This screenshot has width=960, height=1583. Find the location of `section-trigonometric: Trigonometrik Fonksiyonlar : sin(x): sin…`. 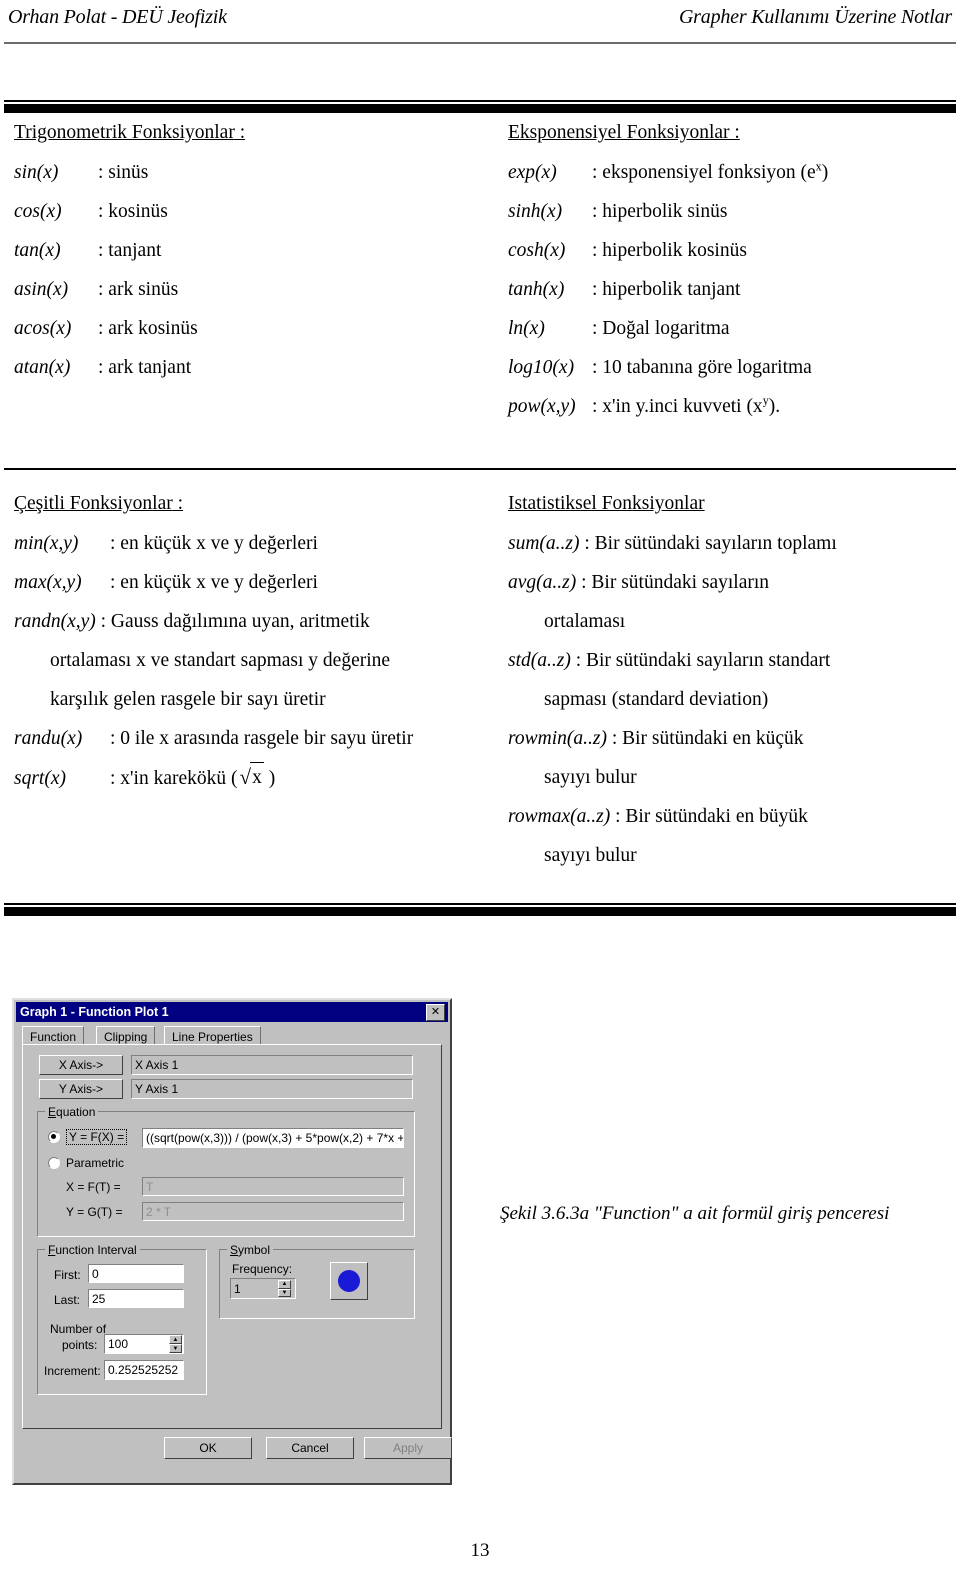

section-trigonometric: Trigonometrik Fonksiyonlar : sin(x): sin… is located at coordinates (249, 255).